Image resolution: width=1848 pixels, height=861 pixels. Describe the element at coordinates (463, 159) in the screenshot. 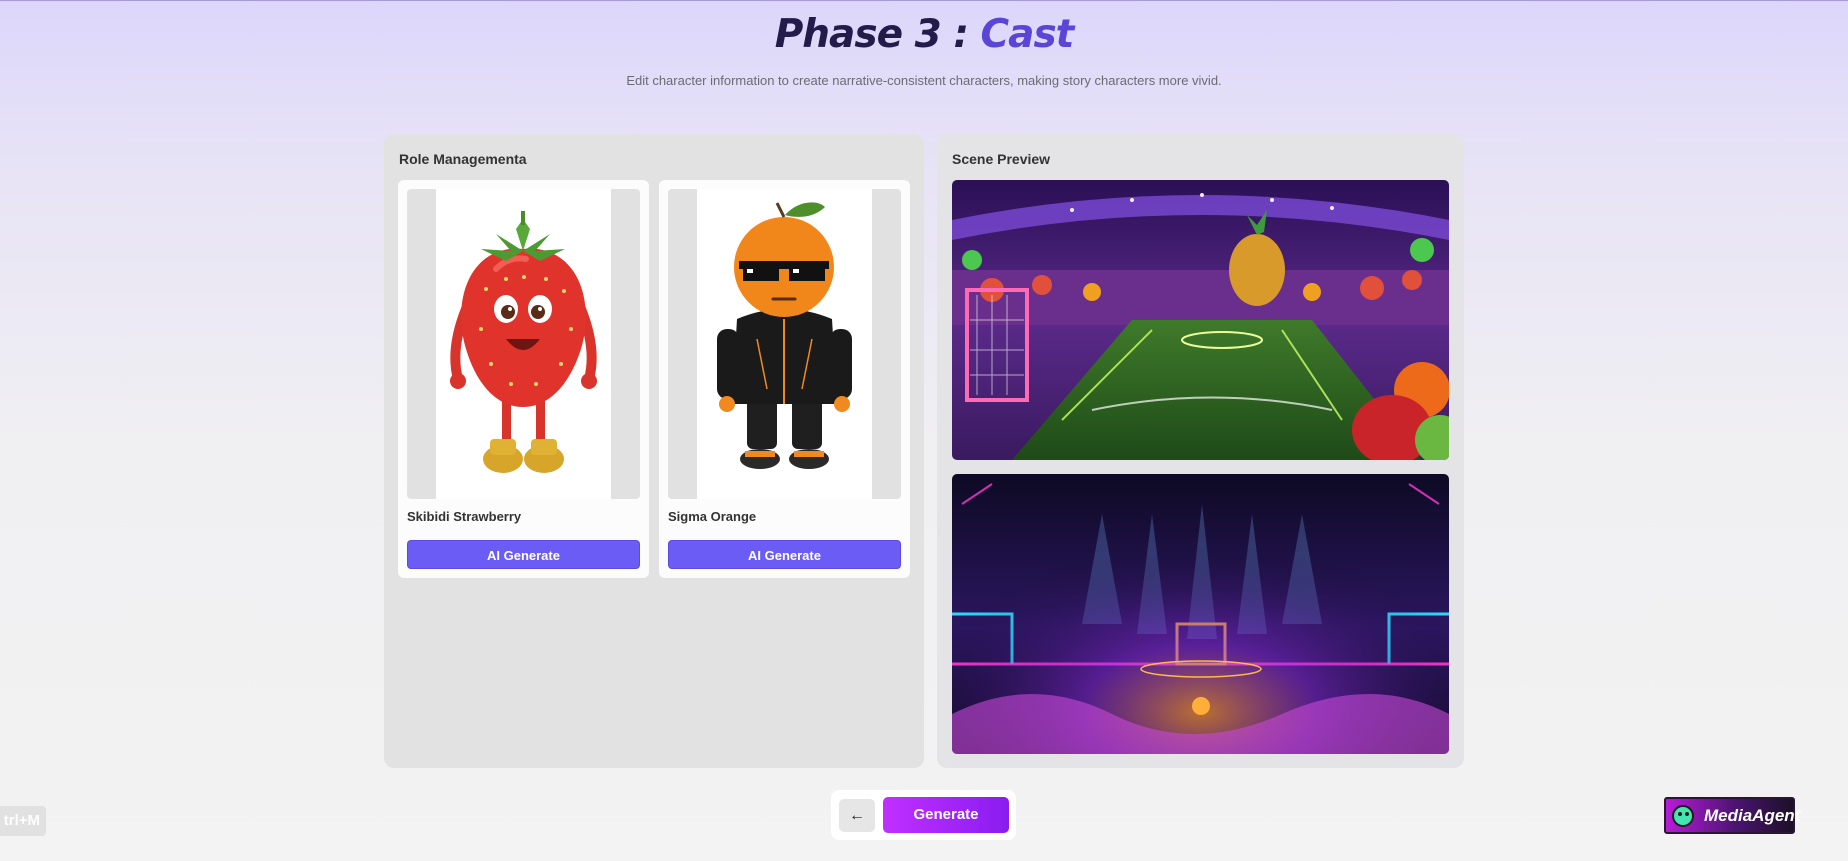

I see `role-panel-title: Role Managementa` at that location.